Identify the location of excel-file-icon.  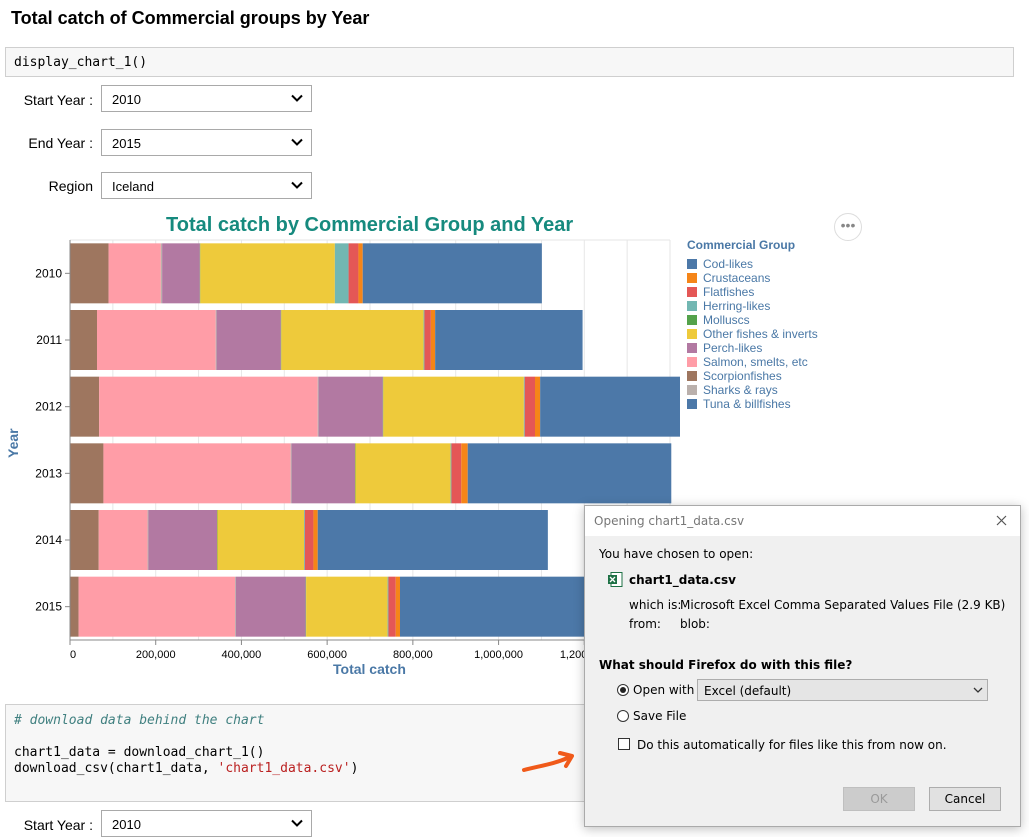
(615, 579).